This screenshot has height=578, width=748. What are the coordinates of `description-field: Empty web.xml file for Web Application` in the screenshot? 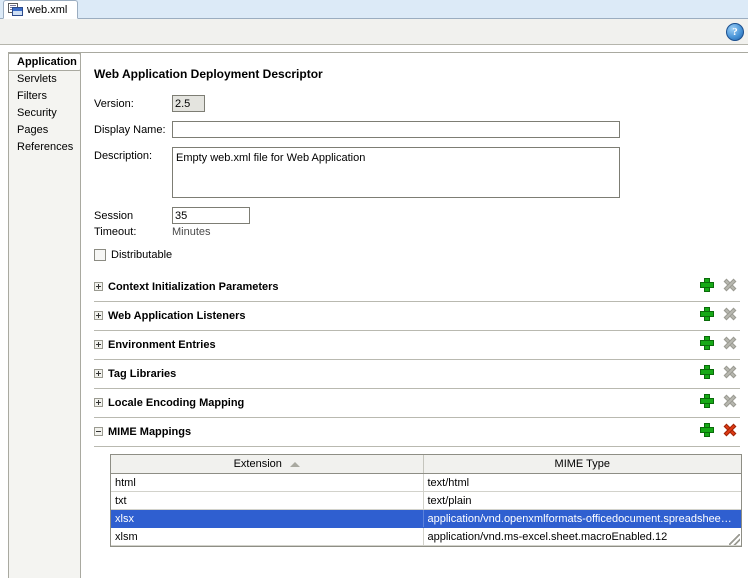 It's located at (396, 172).